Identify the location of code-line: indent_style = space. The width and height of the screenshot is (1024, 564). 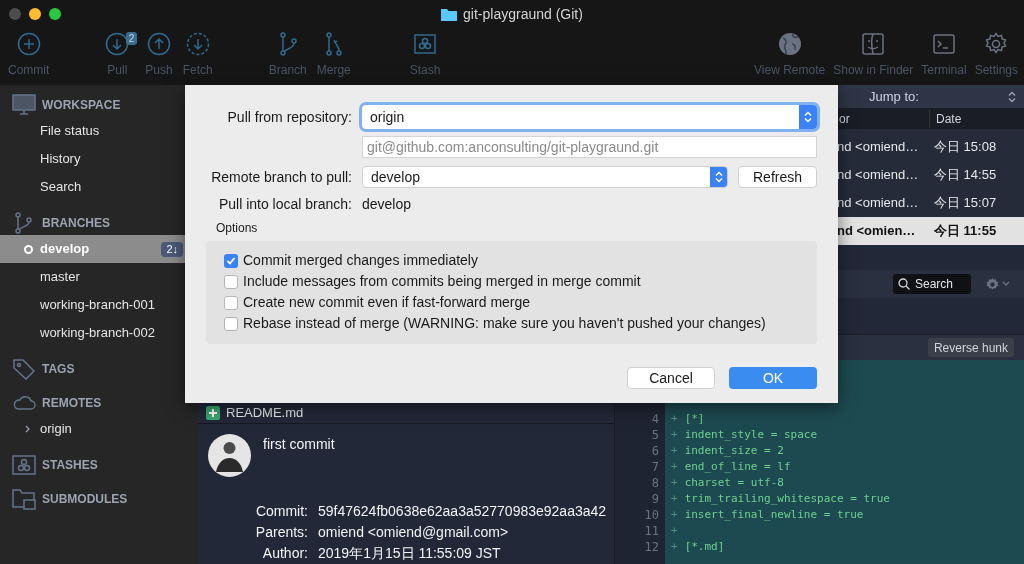
(751, 435).